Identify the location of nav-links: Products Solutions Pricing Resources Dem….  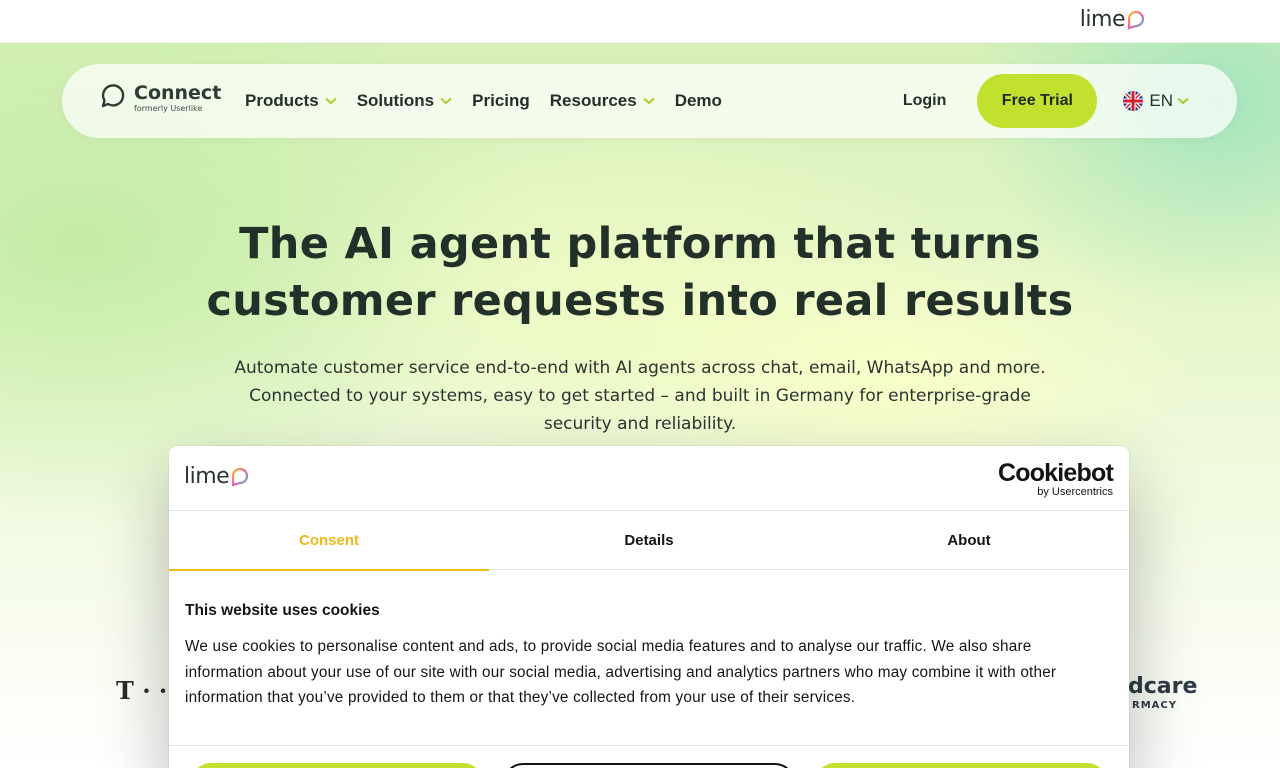
(493, 101).